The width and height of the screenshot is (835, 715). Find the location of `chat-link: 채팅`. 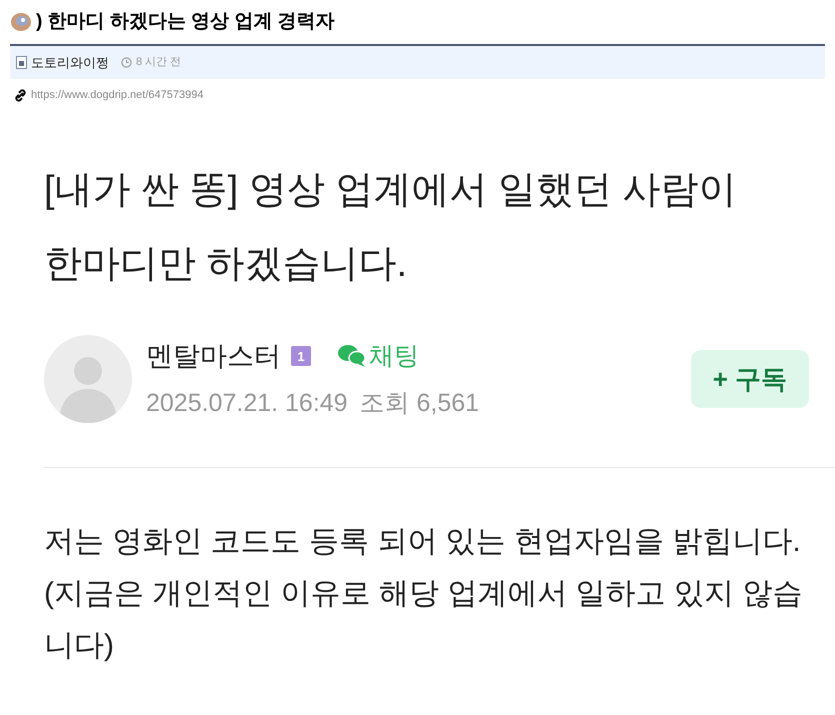

chat-link: 채팅 is located at coordinates (394, 356).